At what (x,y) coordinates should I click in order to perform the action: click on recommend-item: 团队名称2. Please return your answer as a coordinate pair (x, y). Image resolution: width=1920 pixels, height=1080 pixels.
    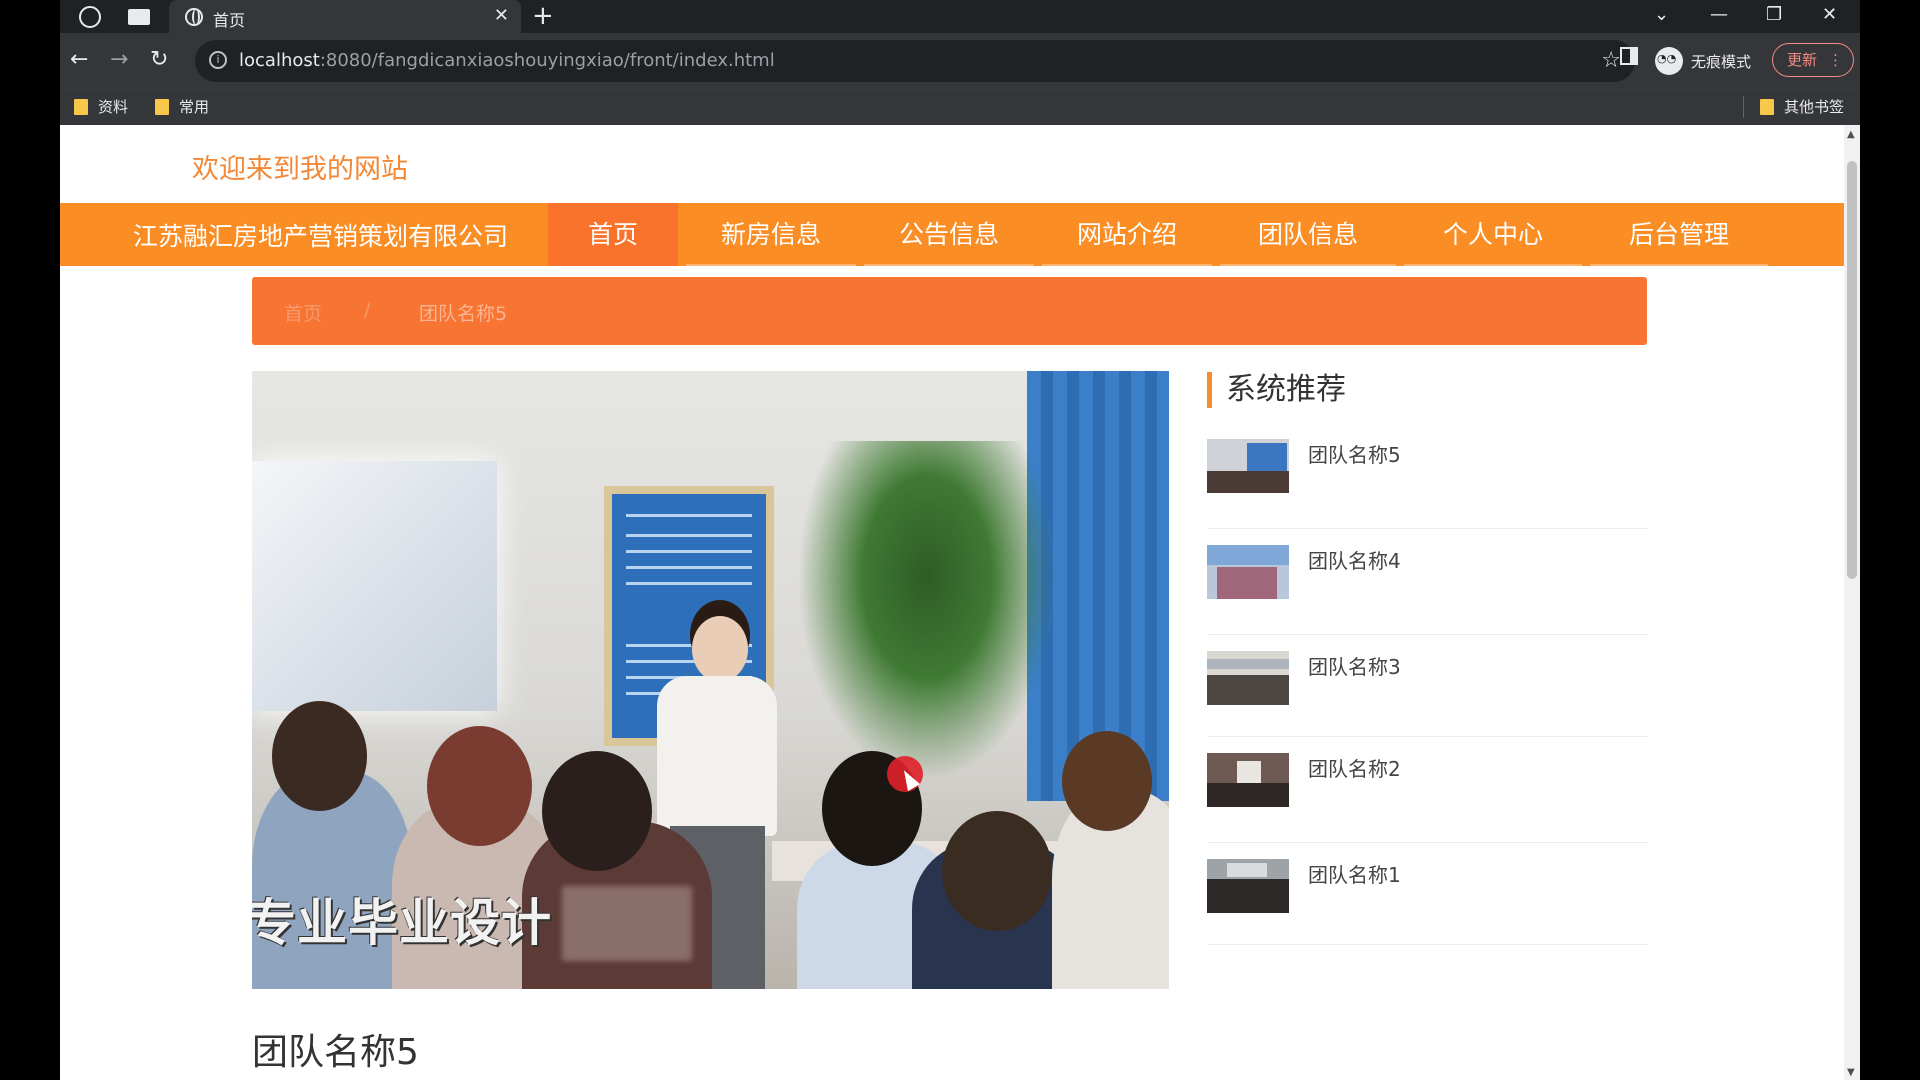
    Looking at the image, I should click on (1427, 790).